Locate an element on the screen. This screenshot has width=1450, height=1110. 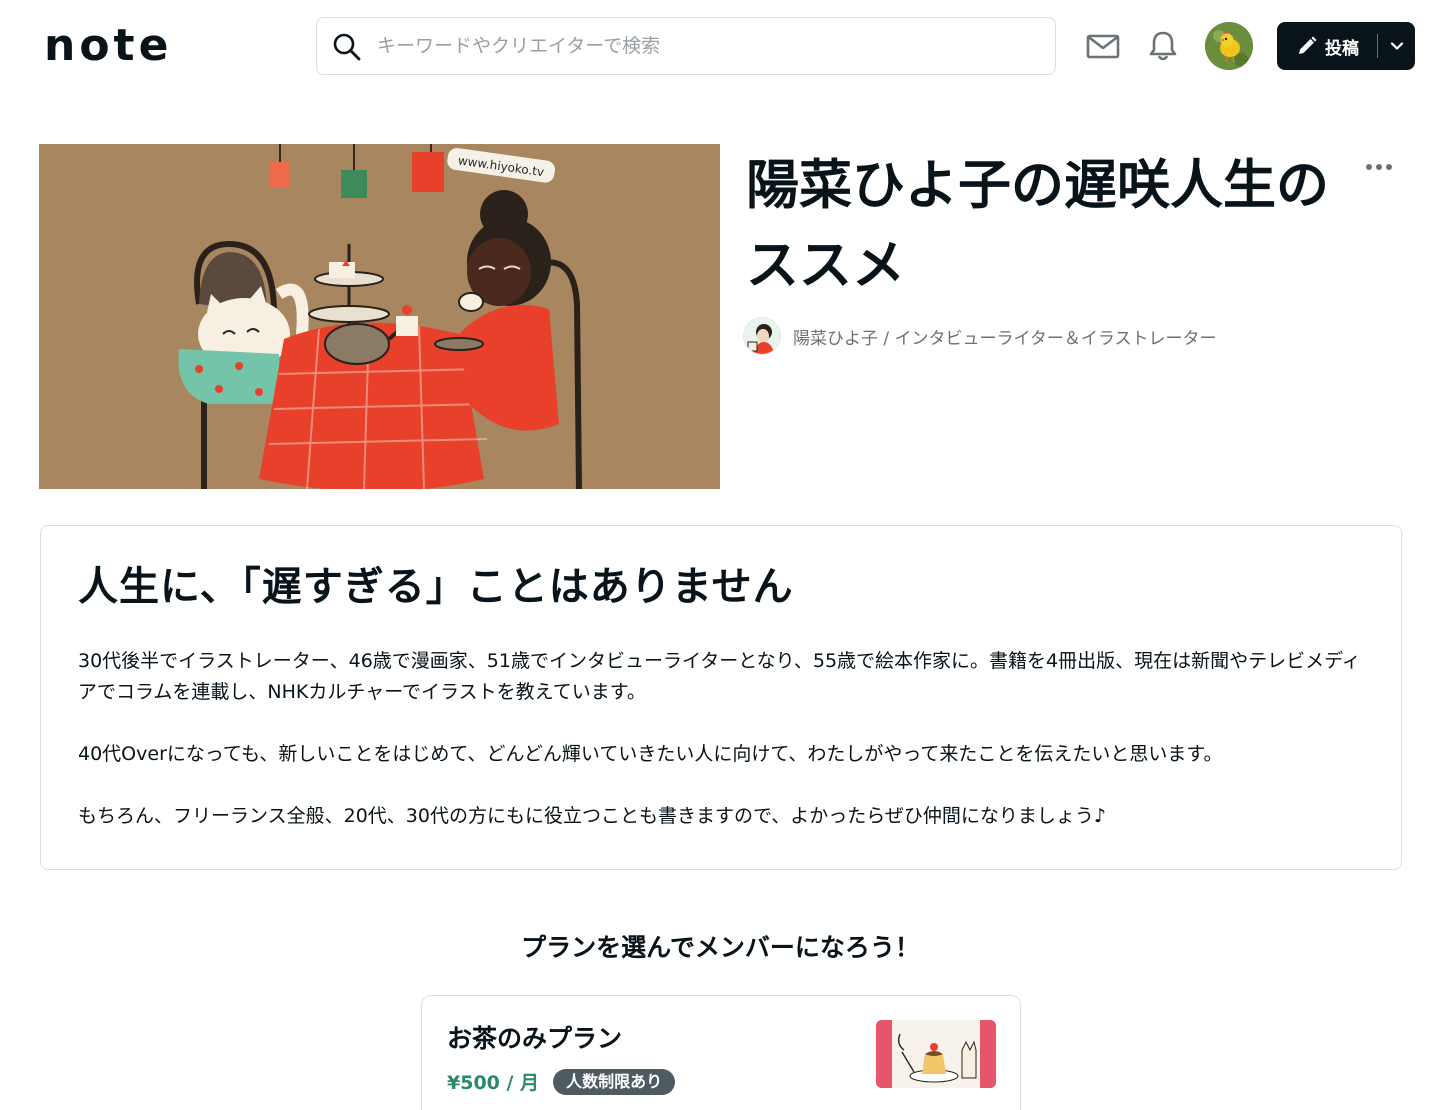
author-link: 陽菜ひよ子 / インタビューライター＆イラストレーター is located at coordinates (980, 336).